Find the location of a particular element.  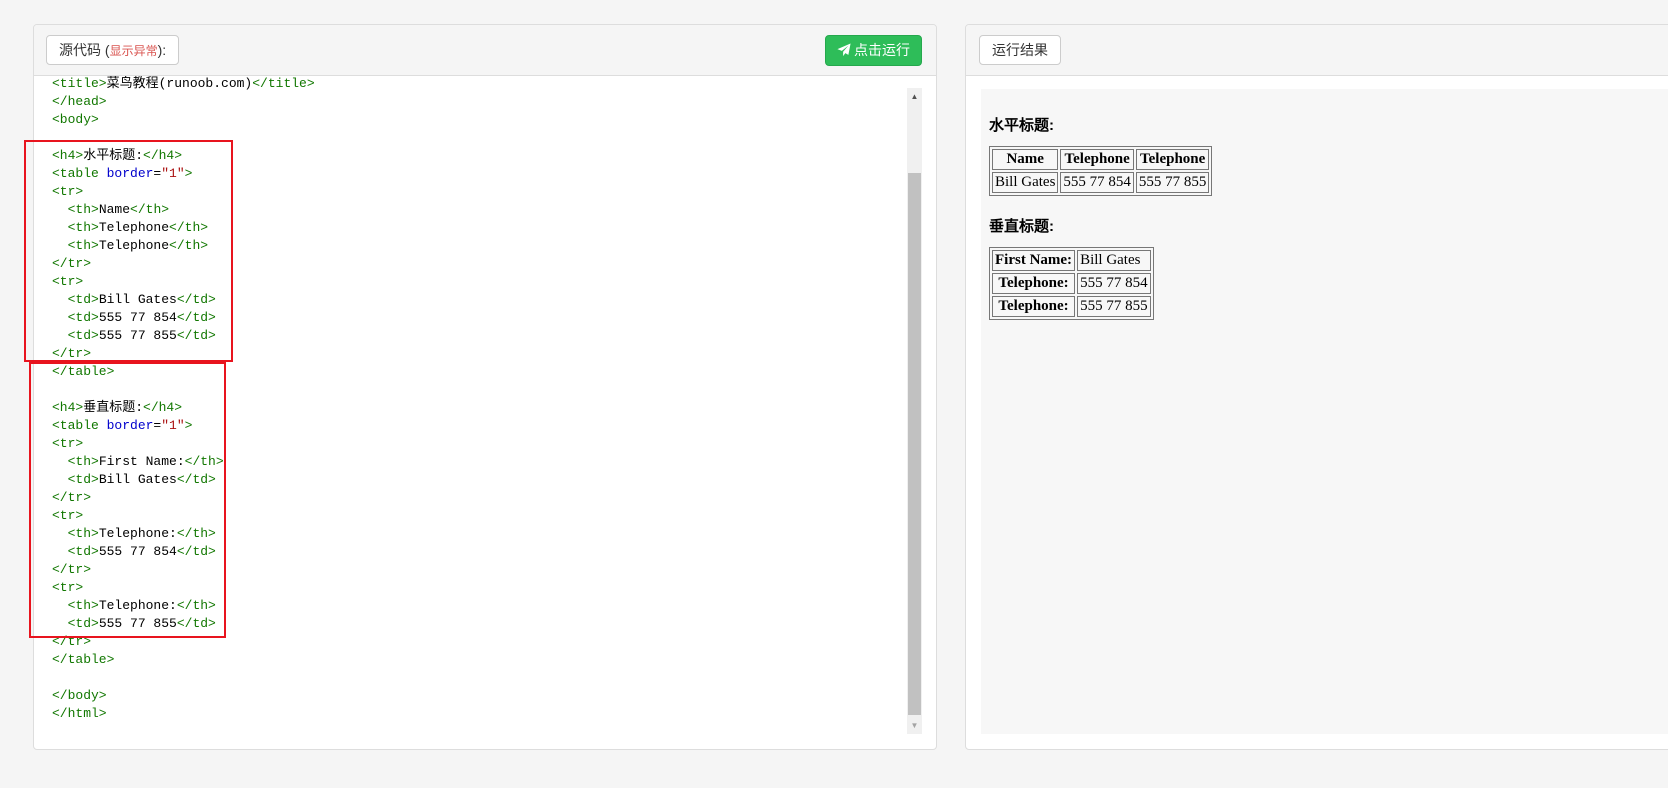

table-row: First Name: Bill Gates is located at coordinates (1071, 260).